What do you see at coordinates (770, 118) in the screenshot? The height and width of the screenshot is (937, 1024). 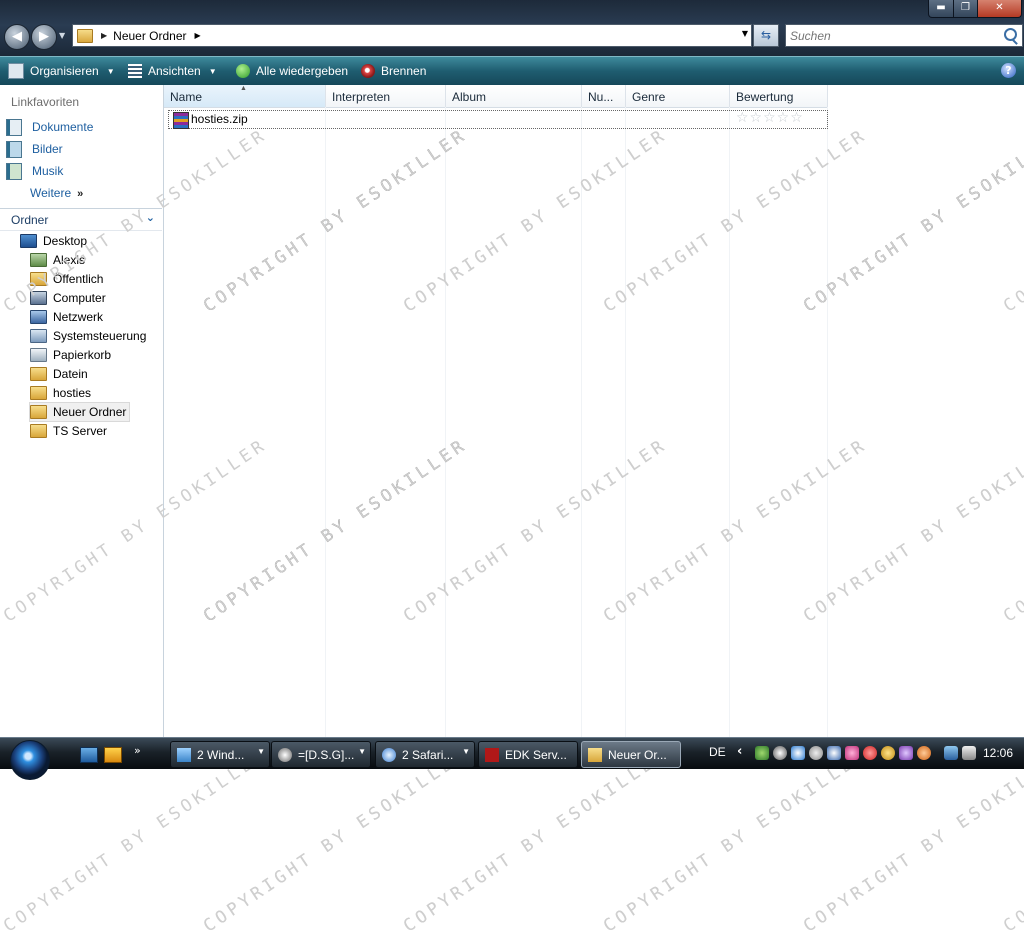 I see `rating-stars: ☆☆☆☆☆` at bounding box center [770, 118].